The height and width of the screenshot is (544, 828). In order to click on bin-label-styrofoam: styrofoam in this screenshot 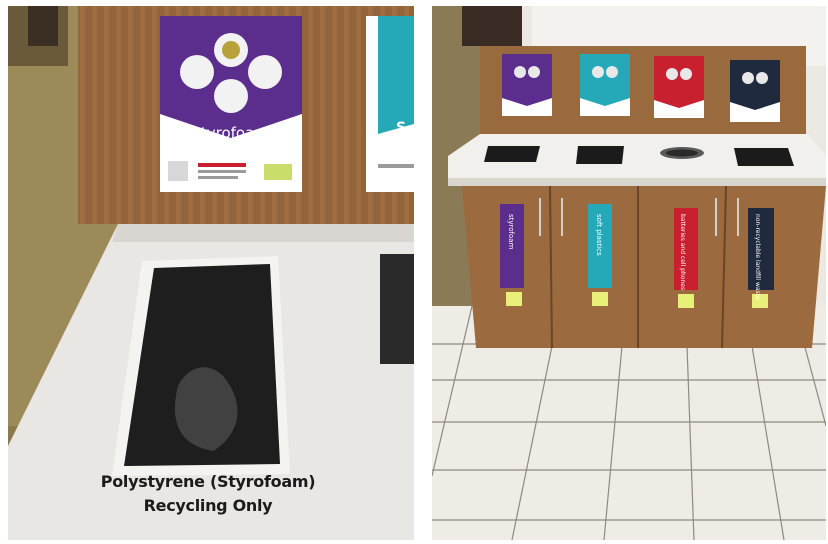, I will do `click(511, 232)`.